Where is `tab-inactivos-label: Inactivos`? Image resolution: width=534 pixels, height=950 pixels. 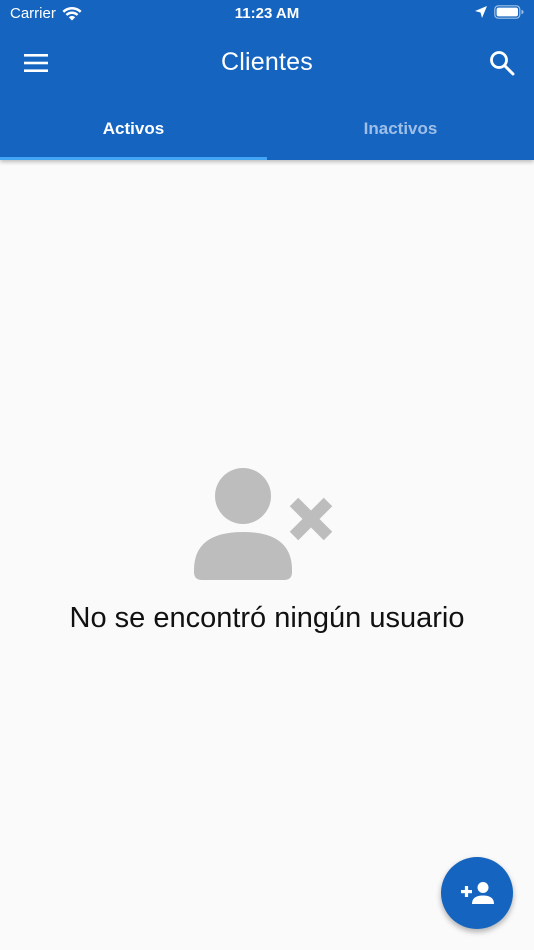 tab-inactivos-label: Inactivos is located at coordinates (400, 128).